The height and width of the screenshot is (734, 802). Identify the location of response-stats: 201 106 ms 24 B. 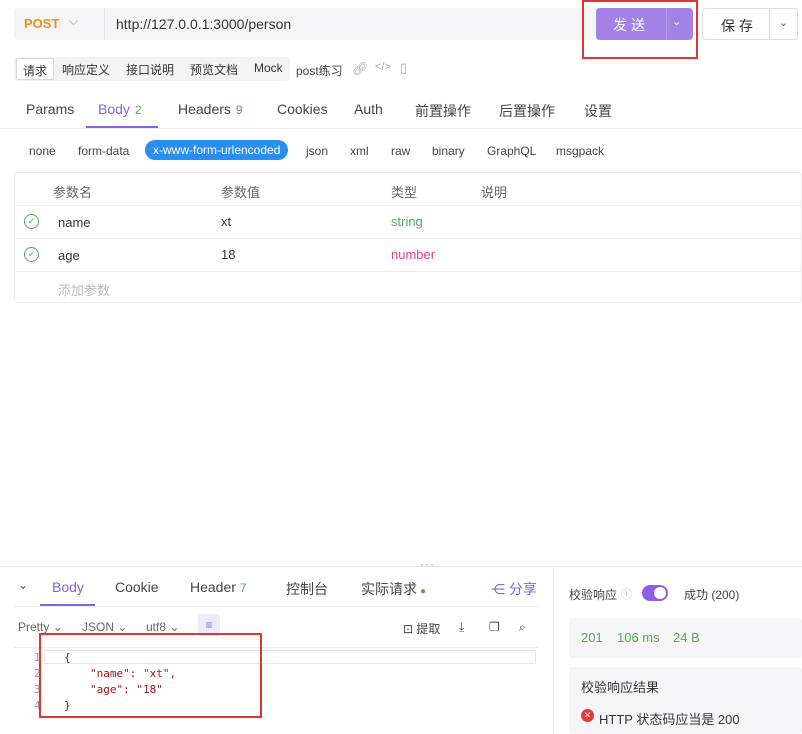
(685, 638).